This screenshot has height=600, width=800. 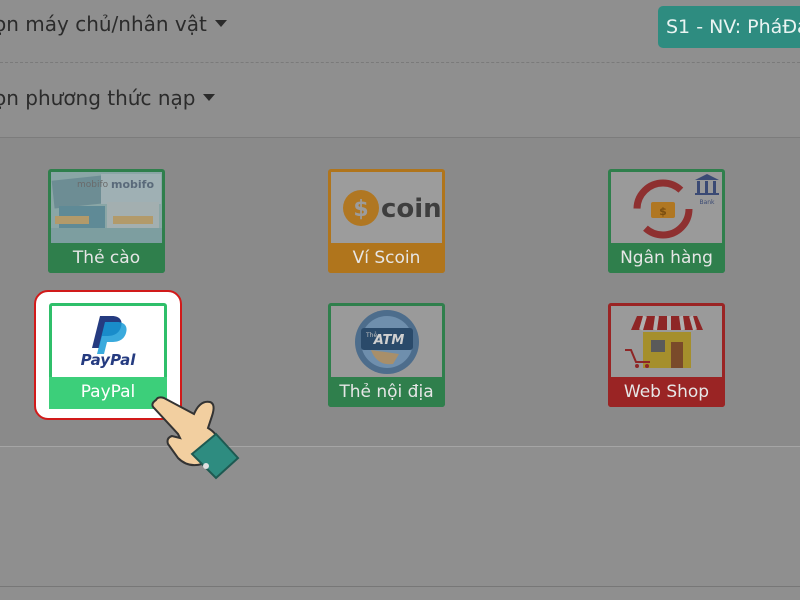 I want to click on method-label: Thẻ cào, so click(x=106, y=258).